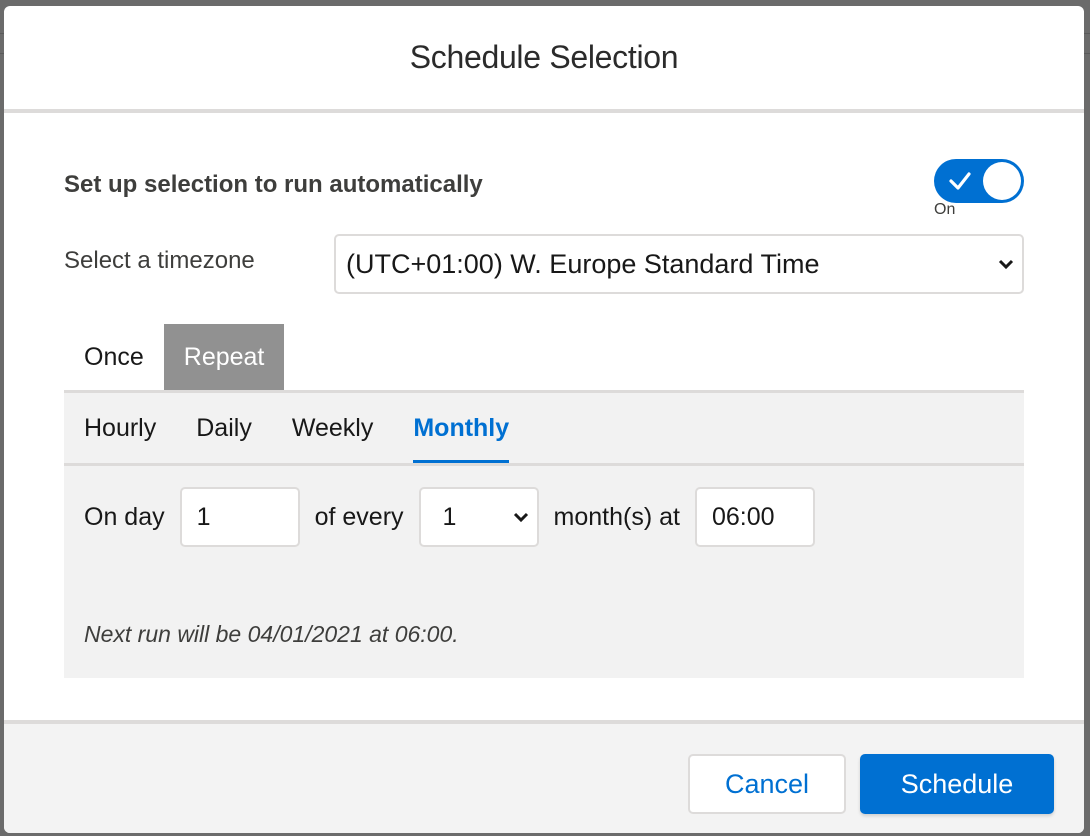  I want to click on month-interval-select: 1, so click(478, 517).